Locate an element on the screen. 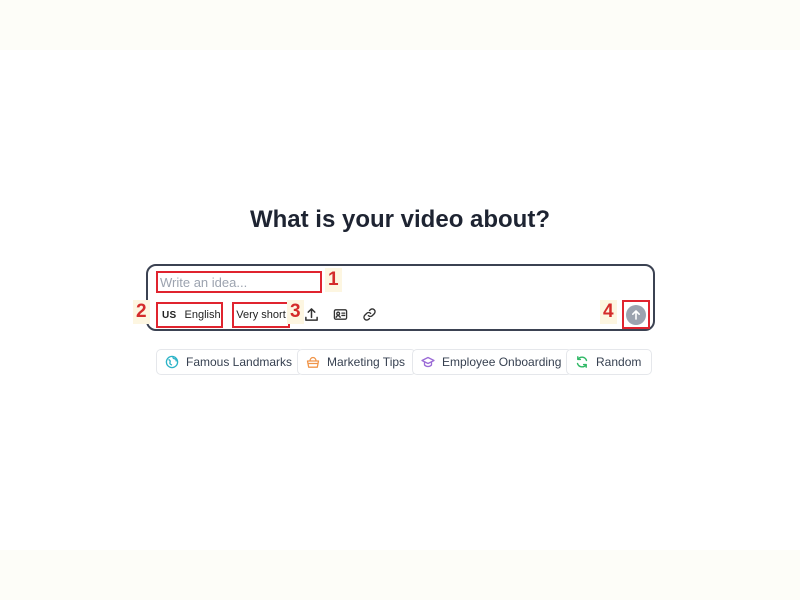 The width and height of the screenshot is (800, 600). suggestion-chip-employee-onboarding: Employee Onboarding is located at coordinates (492, 362).